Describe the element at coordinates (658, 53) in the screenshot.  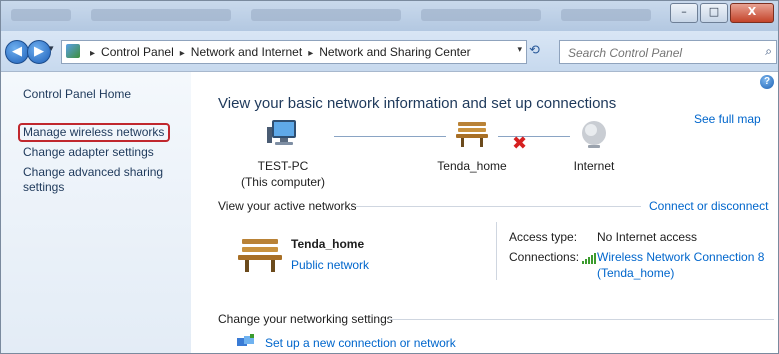
I see `search-input` at that location.